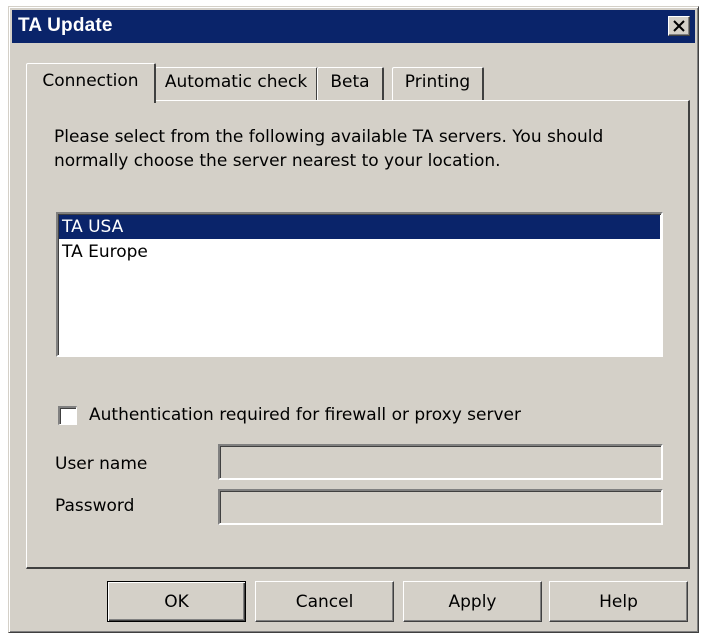  I want to click on tab-beta: Beta, so click(350, 83).